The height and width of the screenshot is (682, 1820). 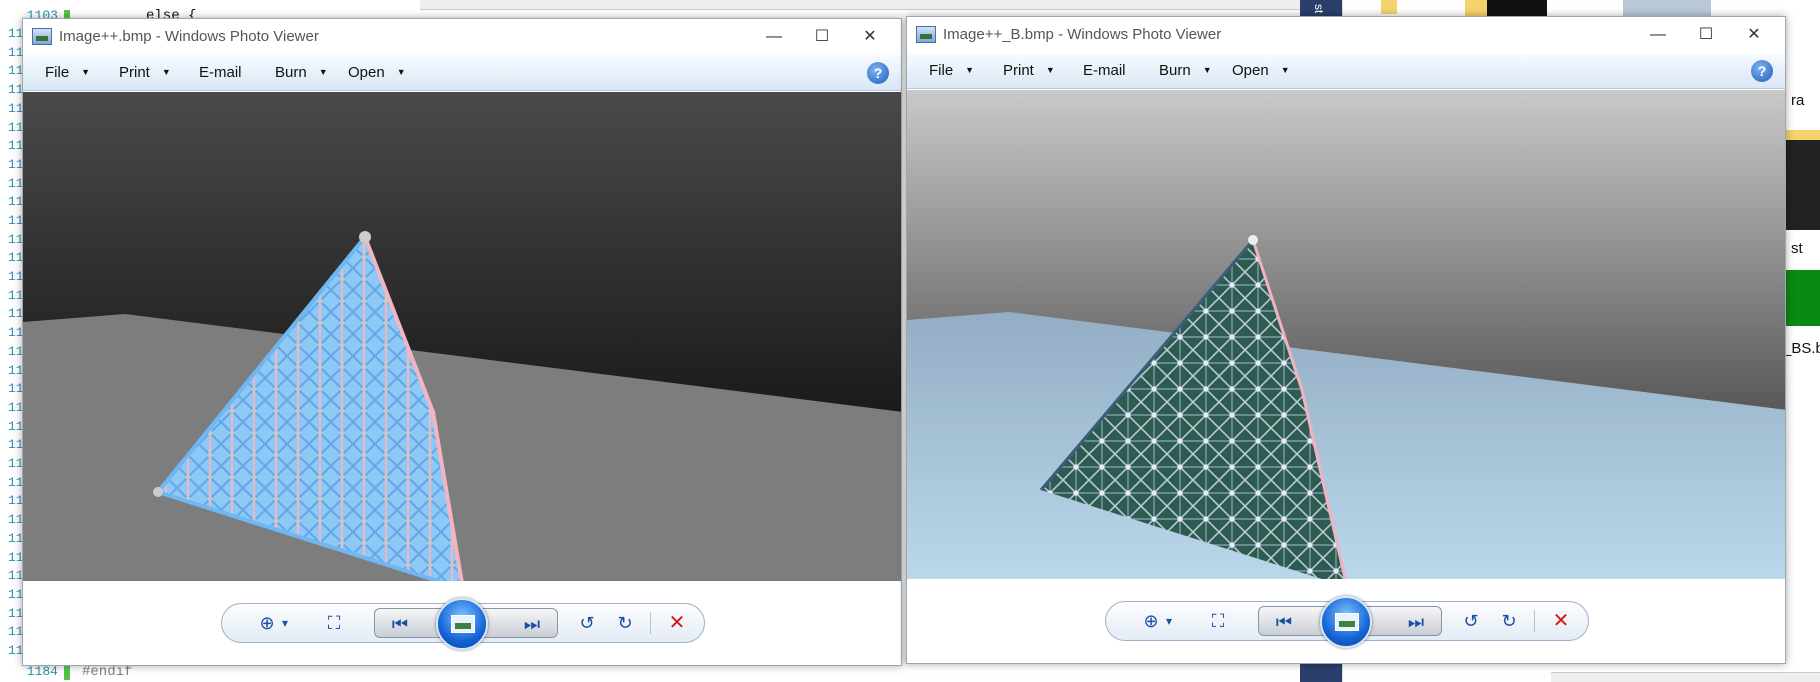 I want to click on editor-tab-strip, so click(x=870, y=5).